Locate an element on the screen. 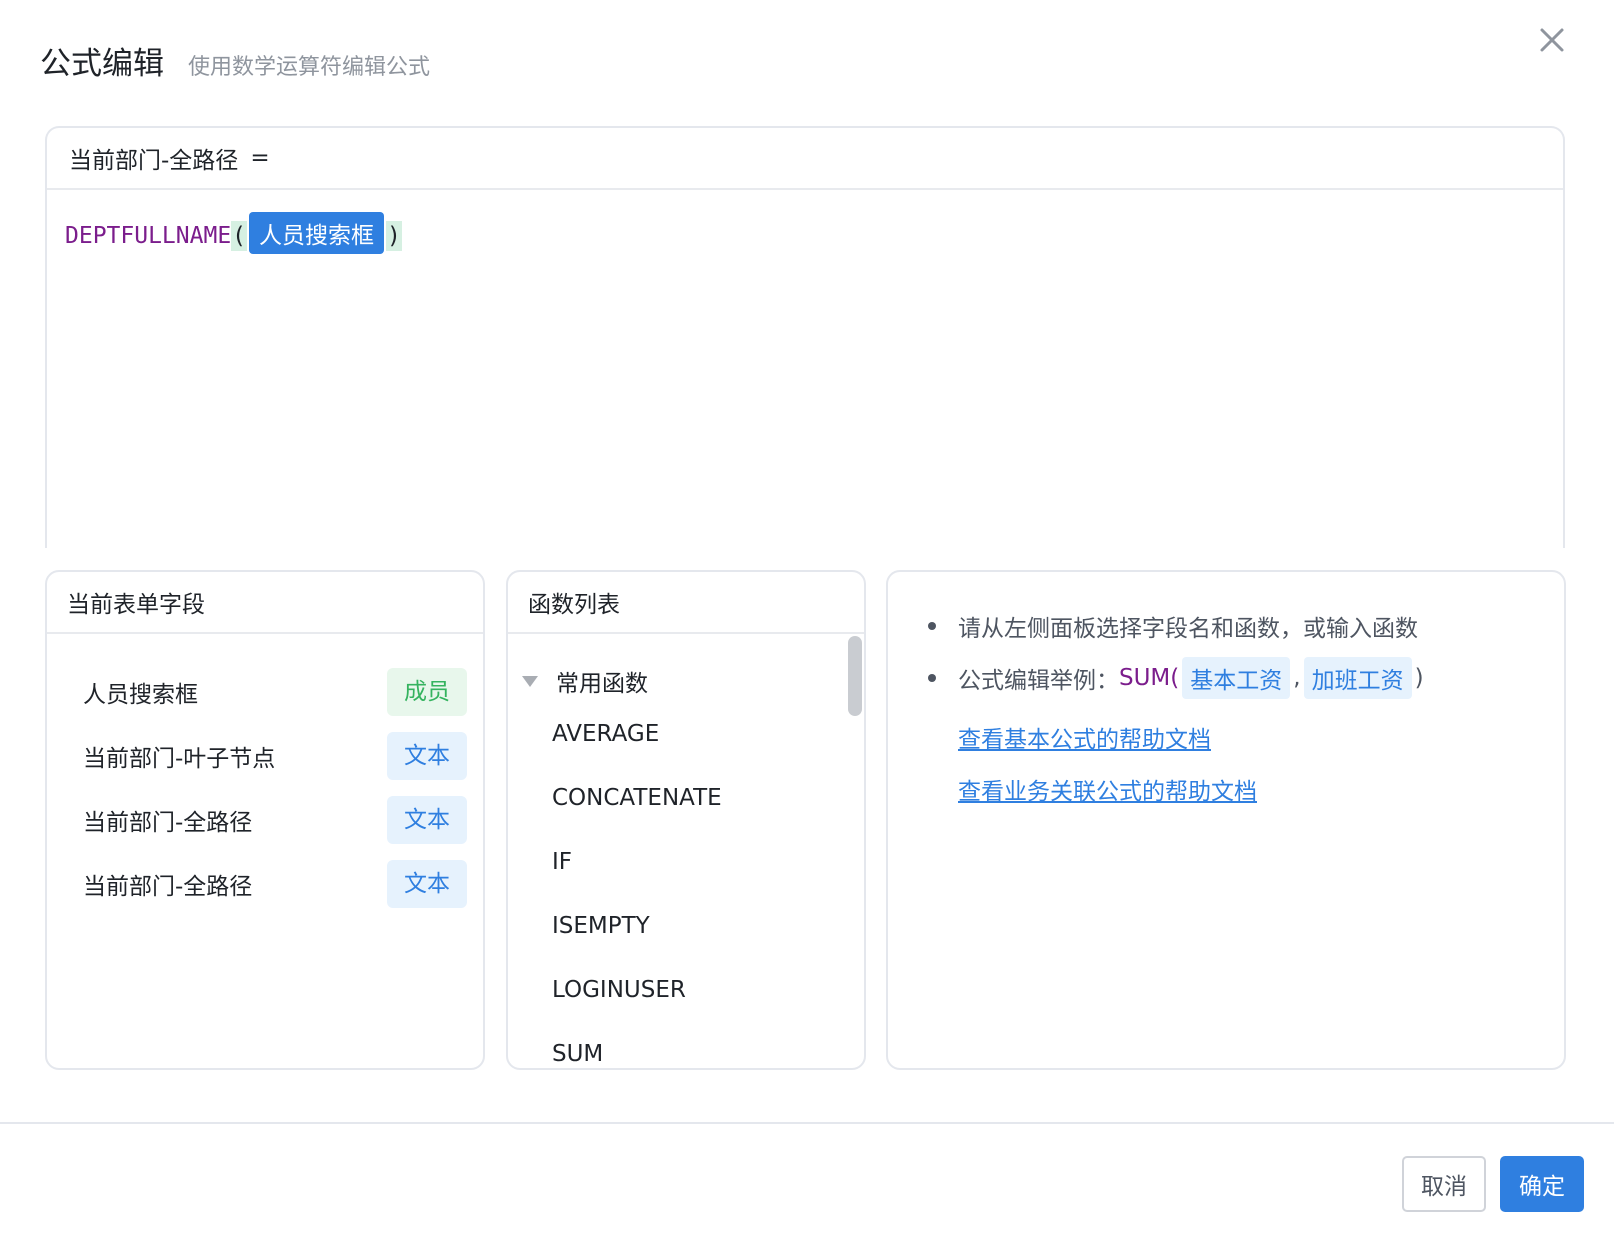  help-hint: 请从左侧面板选择字段名和函数，或输入函数 is located at coordinates (1226, 626).